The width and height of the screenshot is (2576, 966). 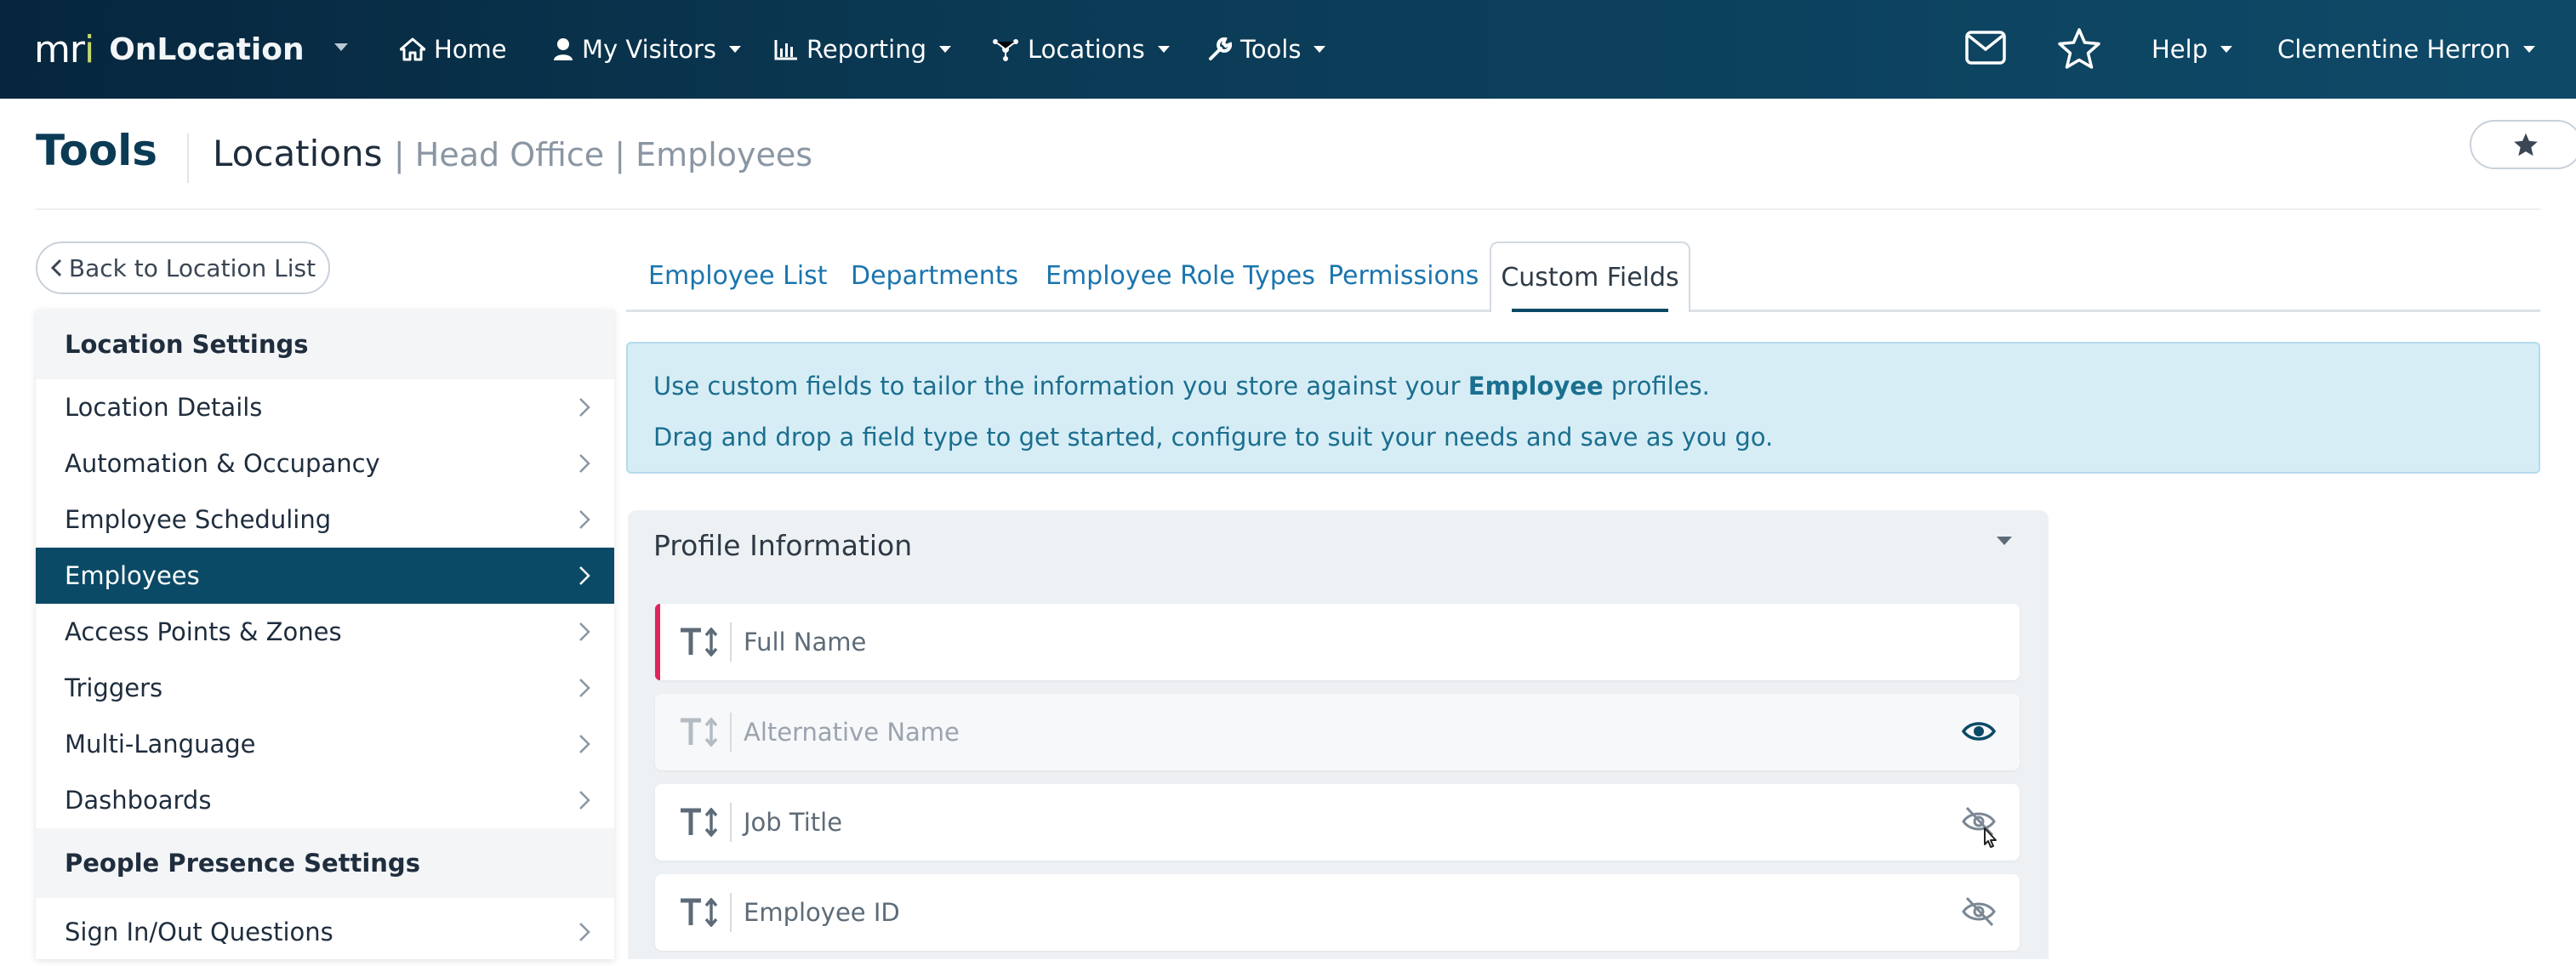 What do you see at coordinates (325, 800) in the screenshot?
I see `sidebar-item-dashboards: Dashboards` at bounding box center [325, 800].